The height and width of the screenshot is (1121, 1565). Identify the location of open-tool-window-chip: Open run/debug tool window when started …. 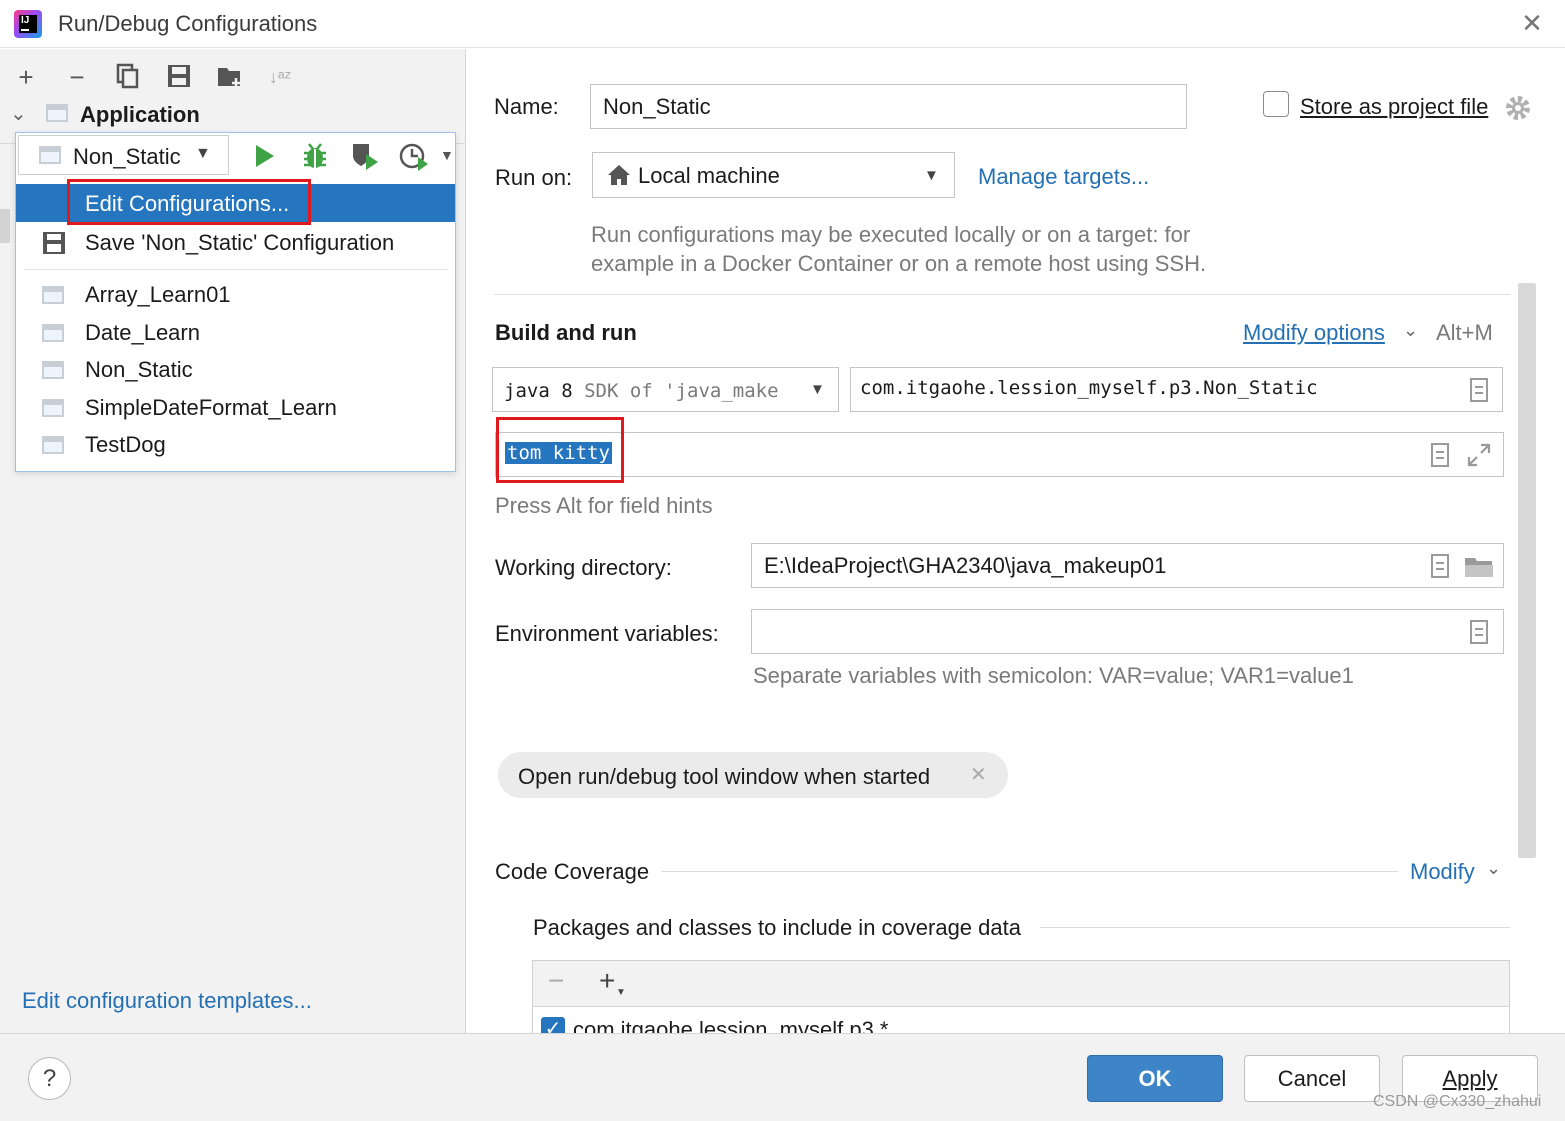
(753, 775).